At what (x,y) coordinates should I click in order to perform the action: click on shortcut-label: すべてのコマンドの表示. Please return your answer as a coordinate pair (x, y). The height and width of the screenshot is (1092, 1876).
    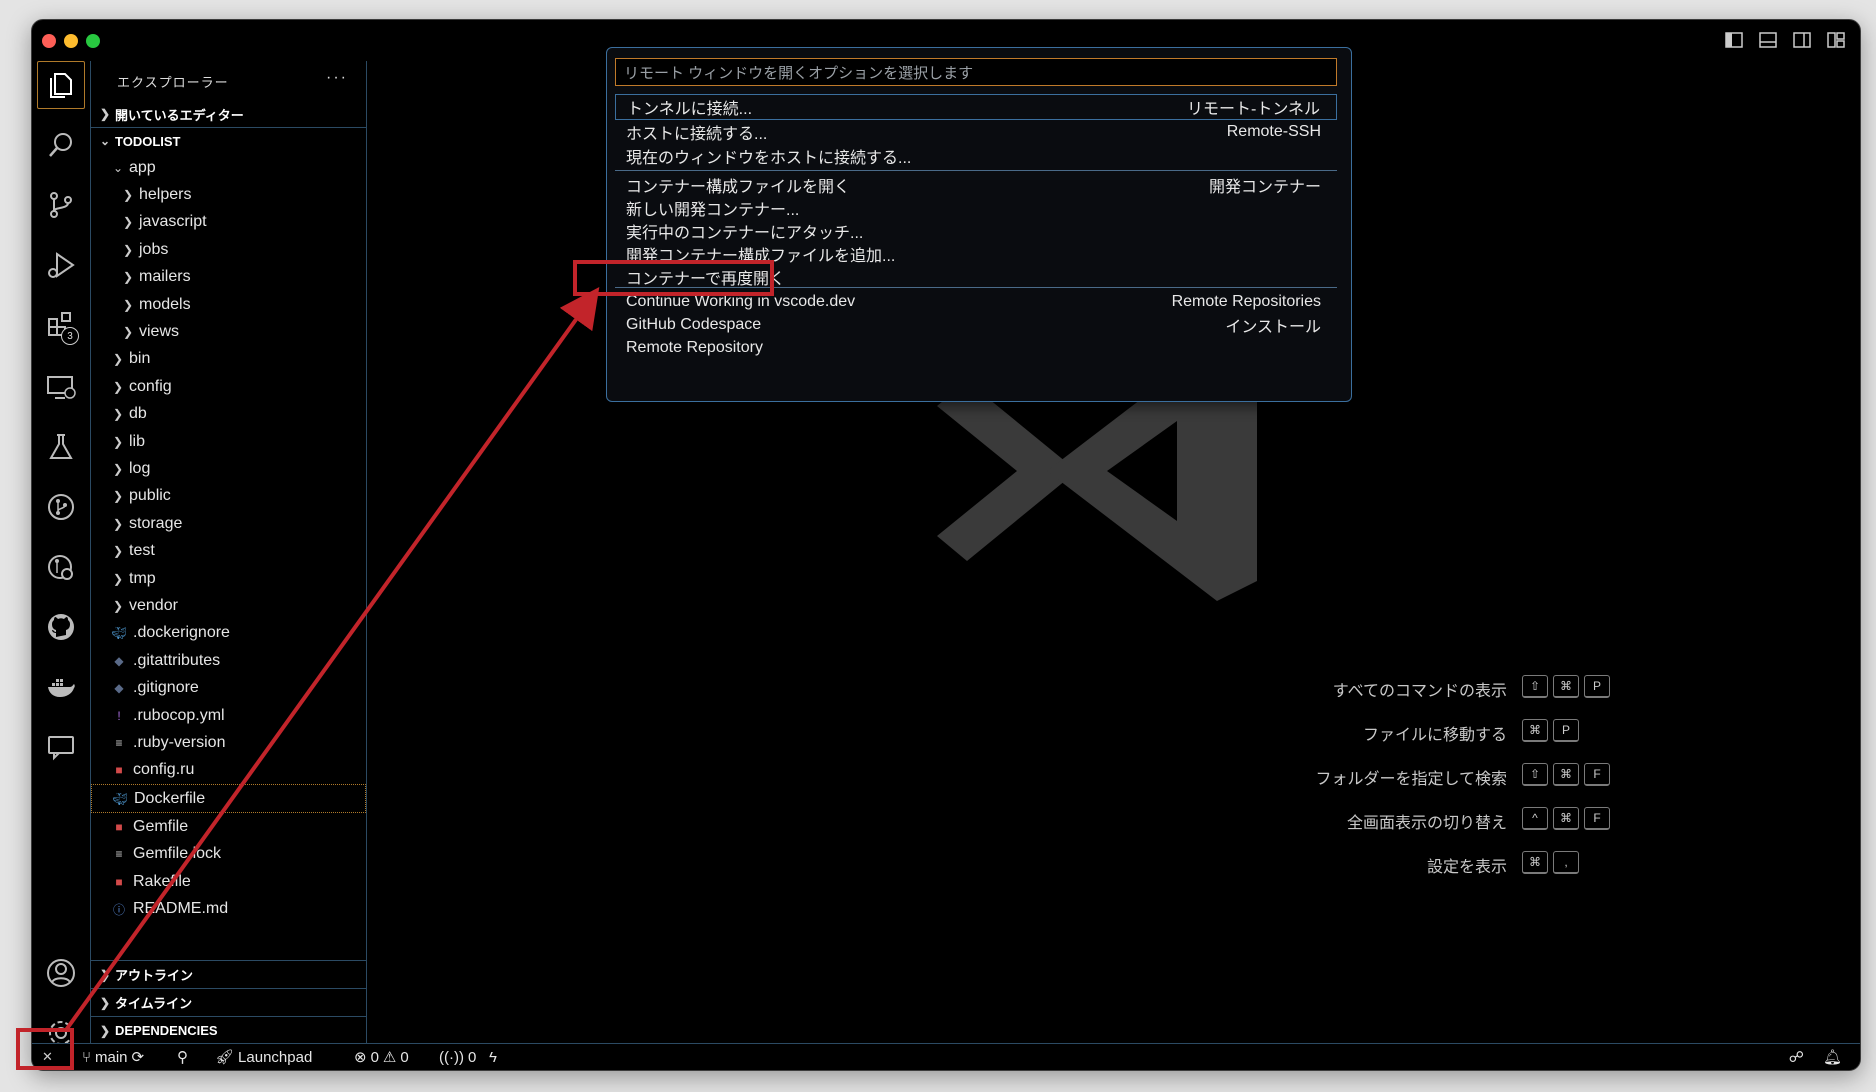
    Looking at the image, I should click on (1419, 691).